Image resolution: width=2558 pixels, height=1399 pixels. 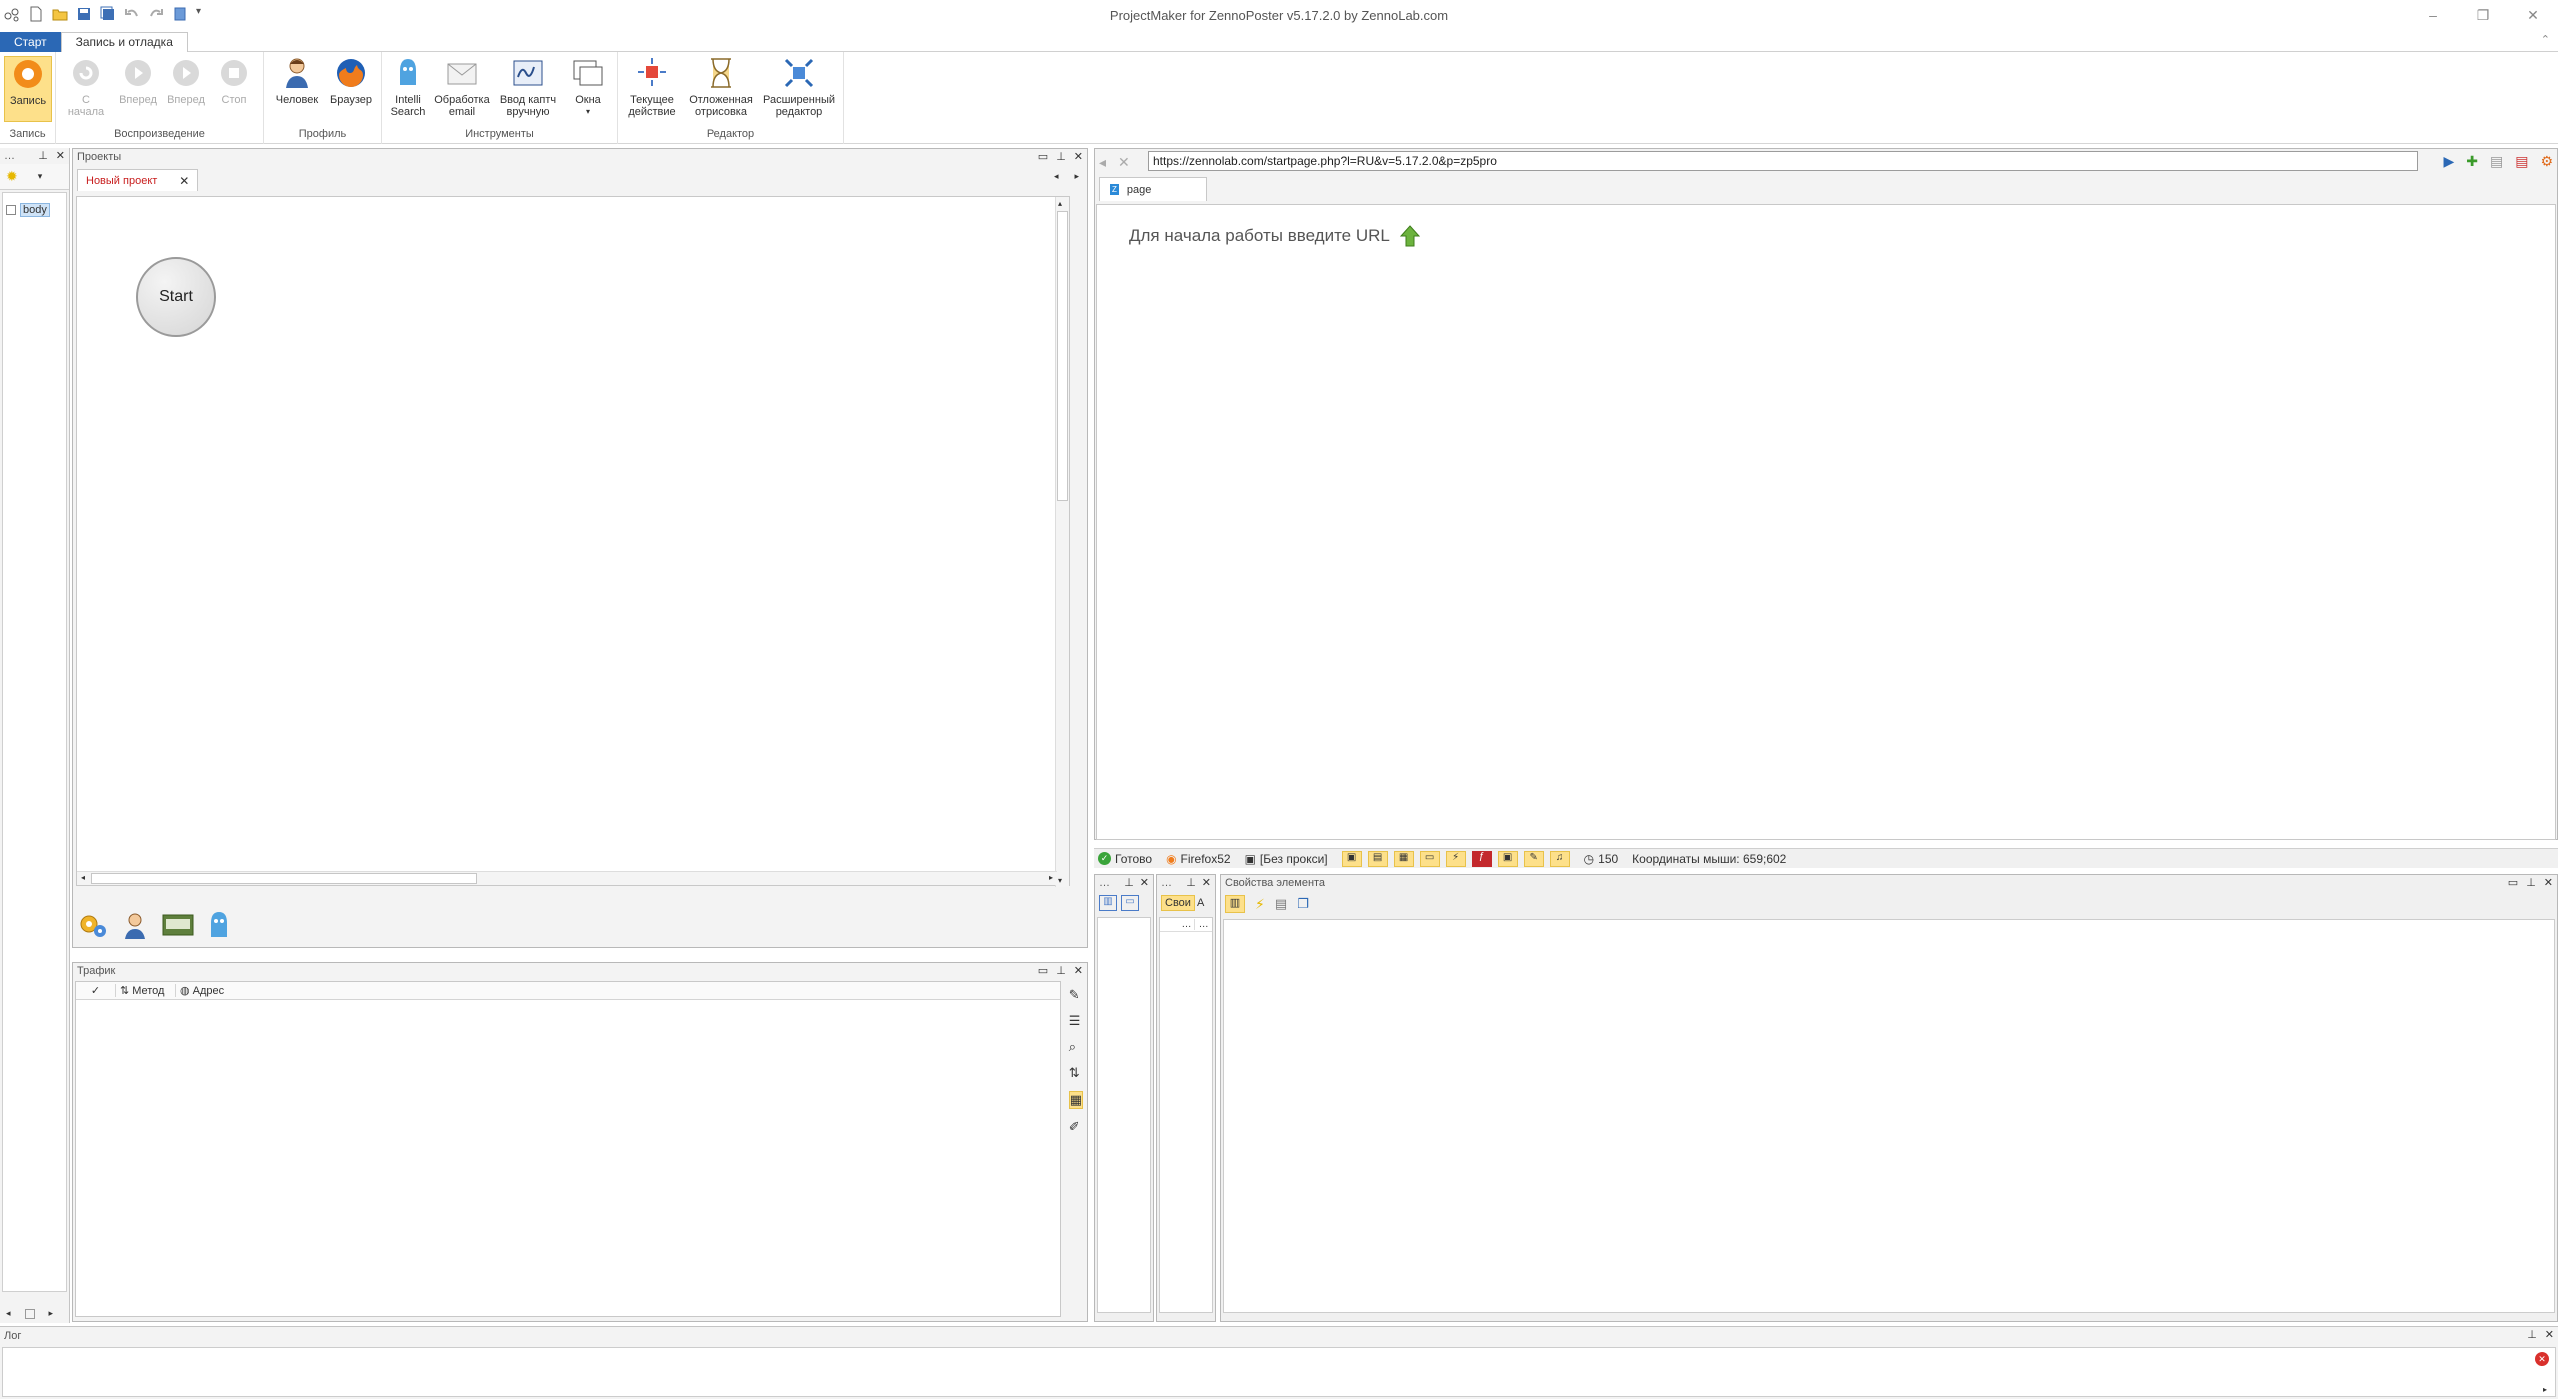 I want to click on forward-button-2: Вперед, so click(x=186, y=81).